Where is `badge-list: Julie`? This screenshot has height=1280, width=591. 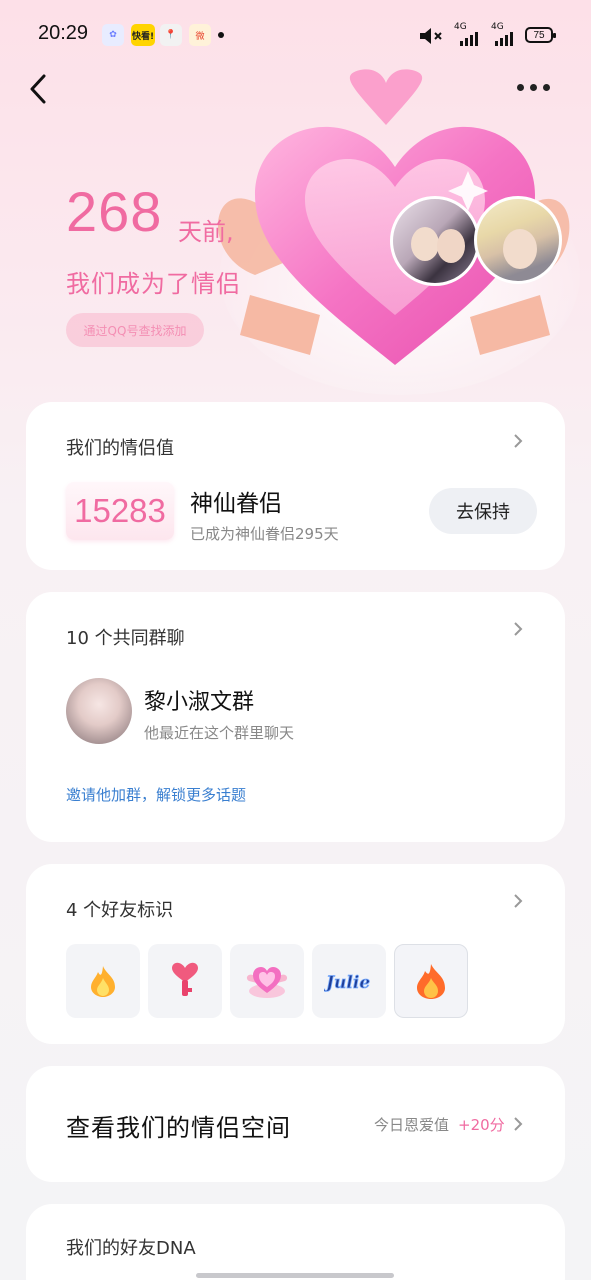
badge-list: Julie is located at coordinates (267, 981).